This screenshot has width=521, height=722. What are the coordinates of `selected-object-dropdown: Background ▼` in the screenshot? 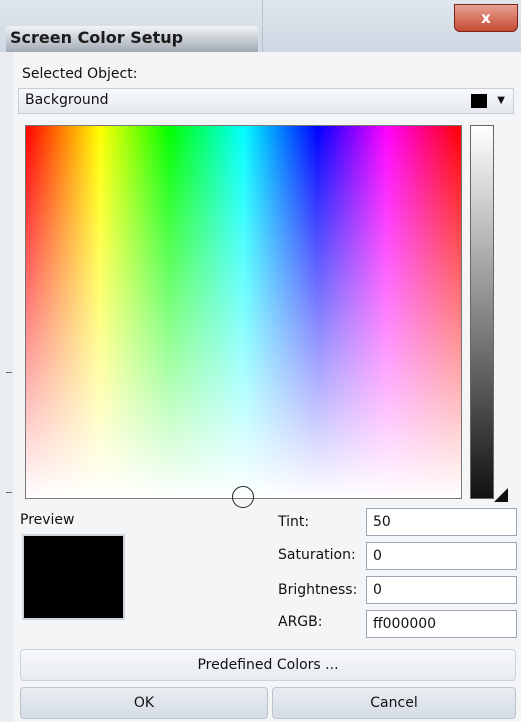 It's located at (266, 101).